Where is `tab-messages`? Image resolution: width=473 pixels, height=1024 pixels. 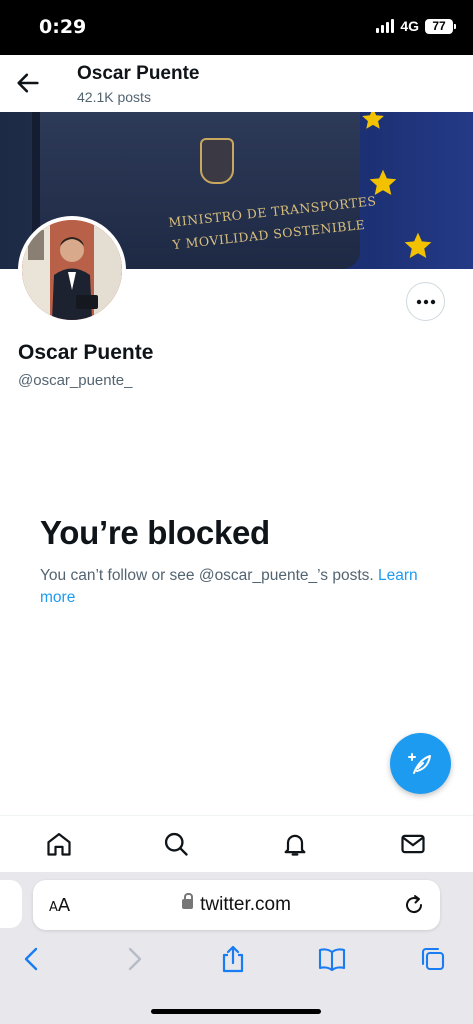
tab-messages is located at coordinates (413, 844).